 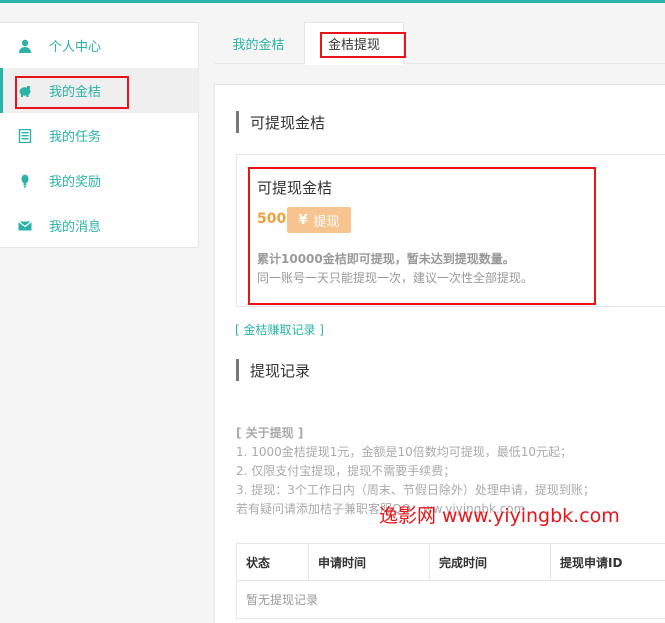 I want to click on about-line: 1. 1000金桔提现1元，金额是10倍数均可提现，最低10元起；, so click(x=404, y=452).